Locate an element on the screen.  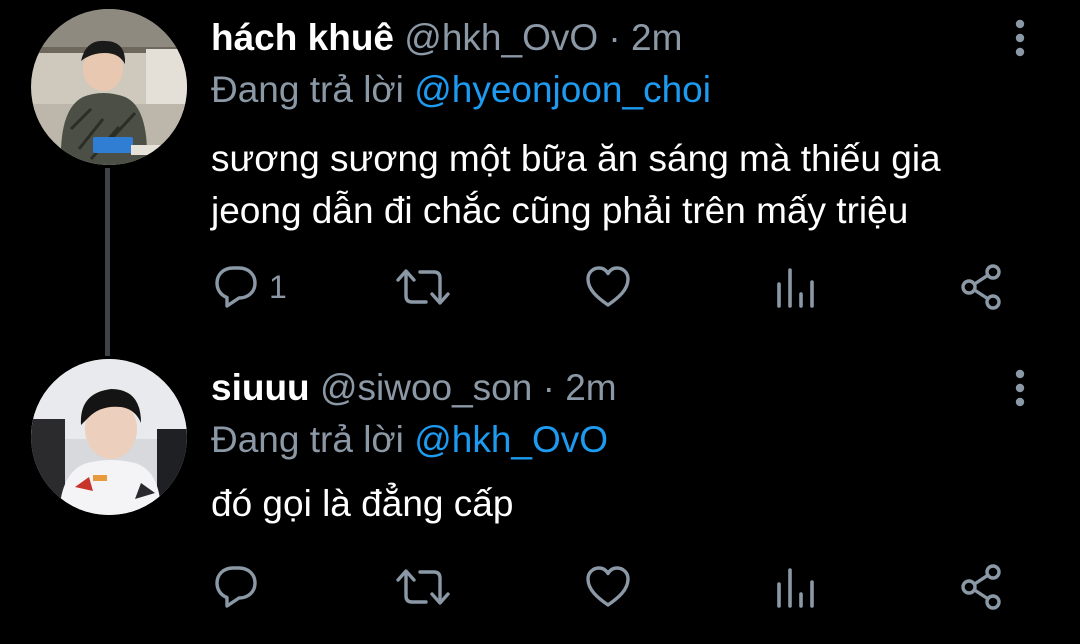
replying-to: Đang trả lời @hkh_OvO is located at coordinates (409, 440).